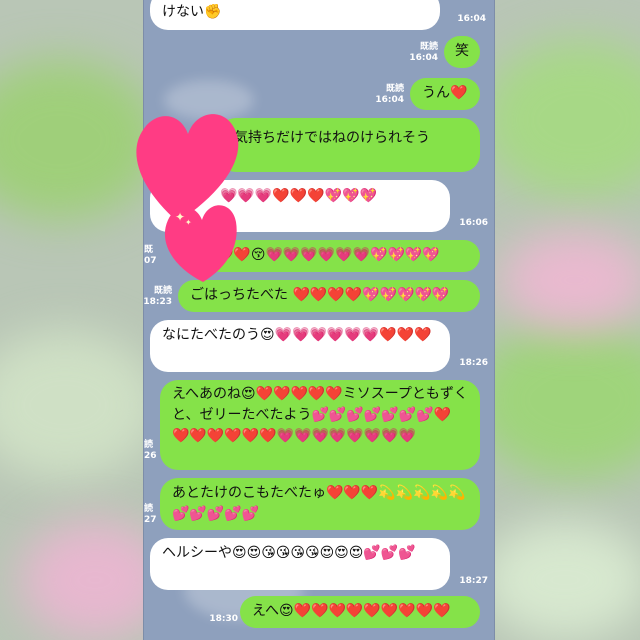 The image size is (640, 640). I want to click on message-bubble-outgoing: 笑, so click(462, 52).